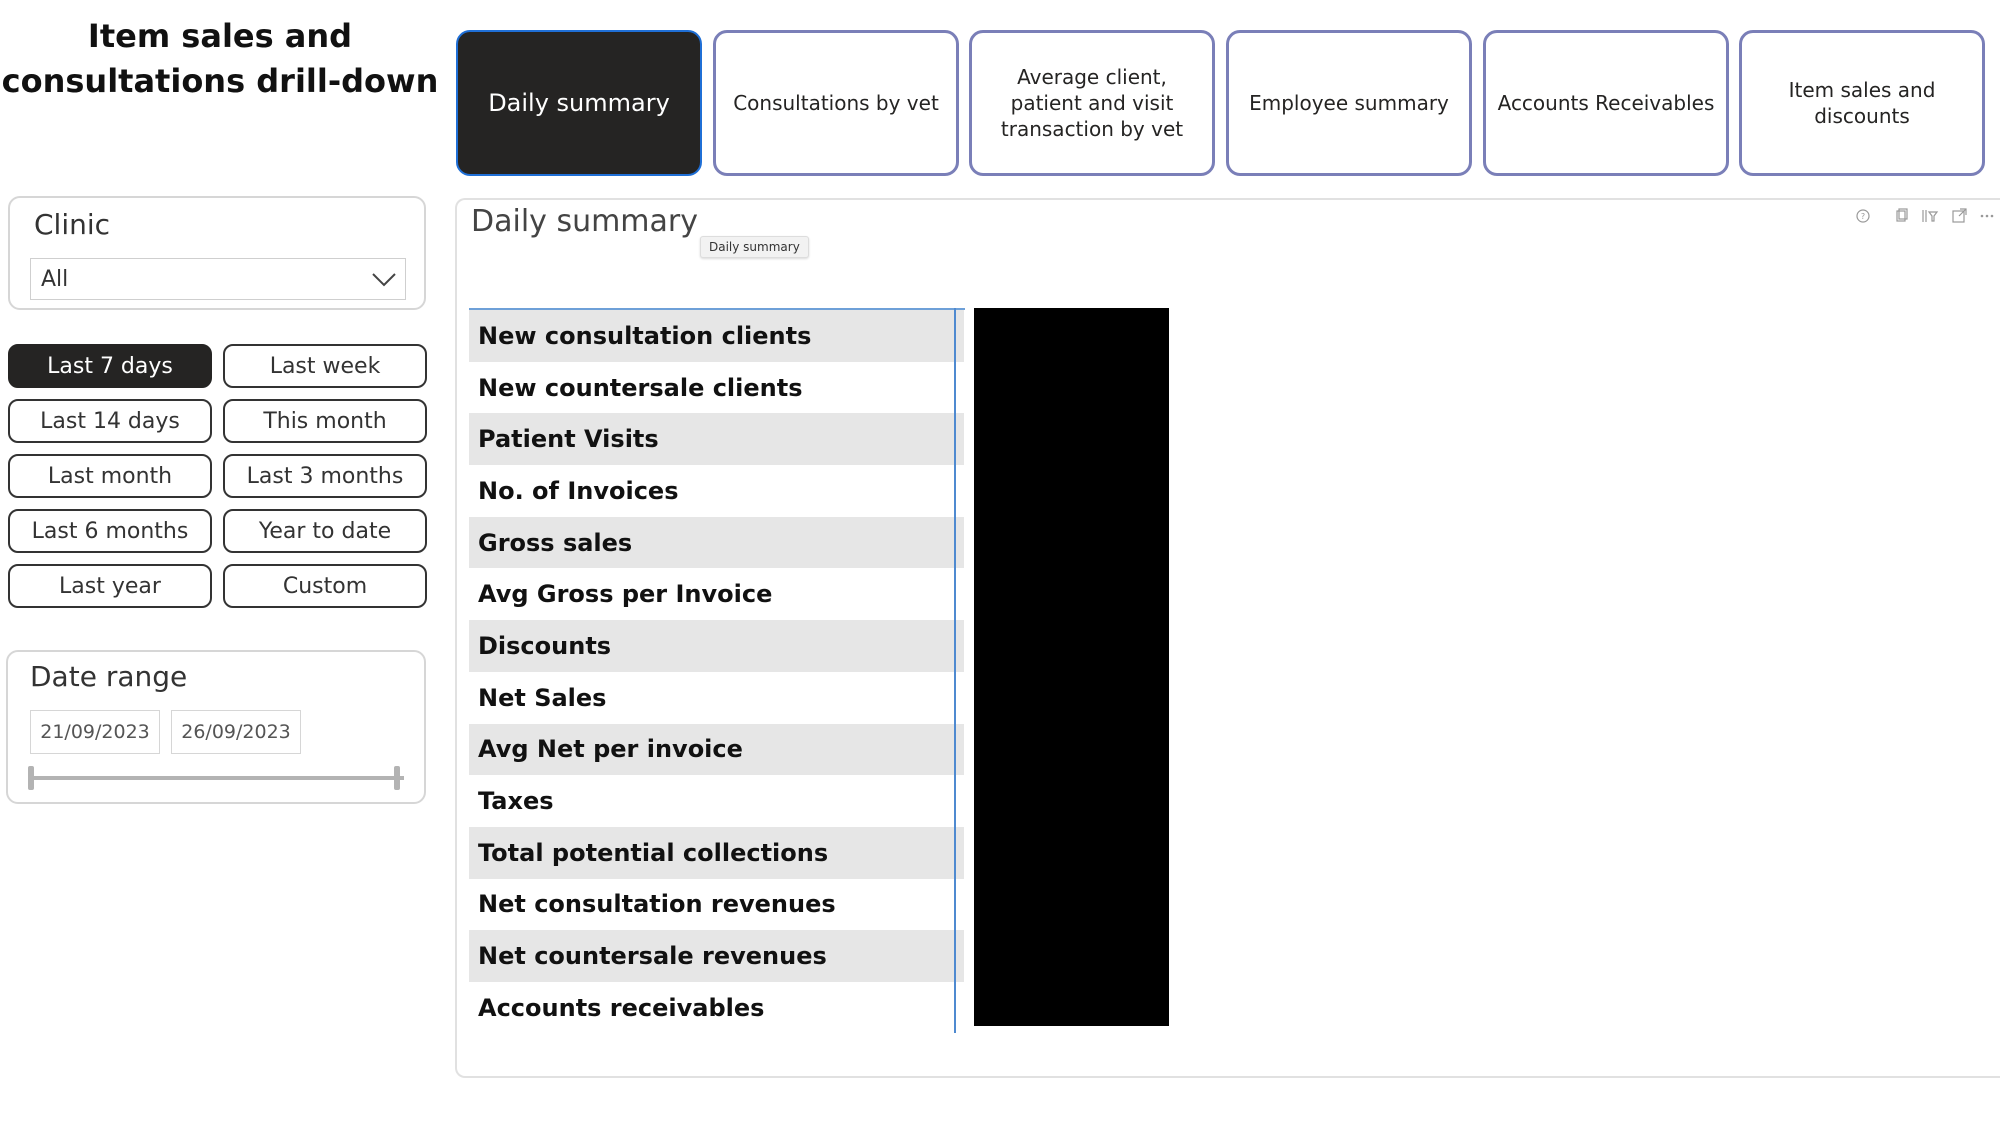  I want to click on table-row: Discounts, so click(716, 646).